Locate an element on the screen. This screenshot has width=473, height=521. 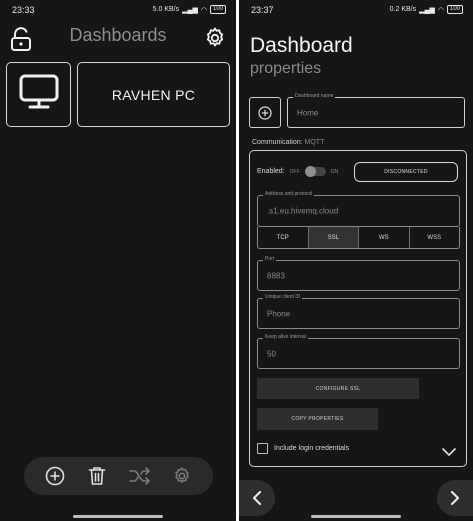
field-label: Unique client ID is located at coordinates (283, 297).